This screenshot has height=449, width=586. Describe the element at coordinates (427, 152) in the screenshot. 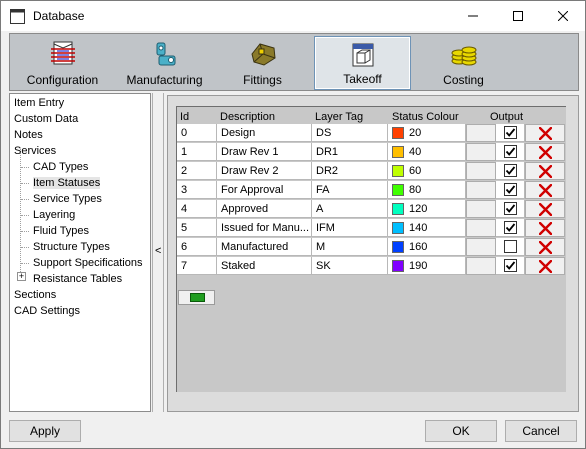

I see `cell-status-colour: 40` at that location.